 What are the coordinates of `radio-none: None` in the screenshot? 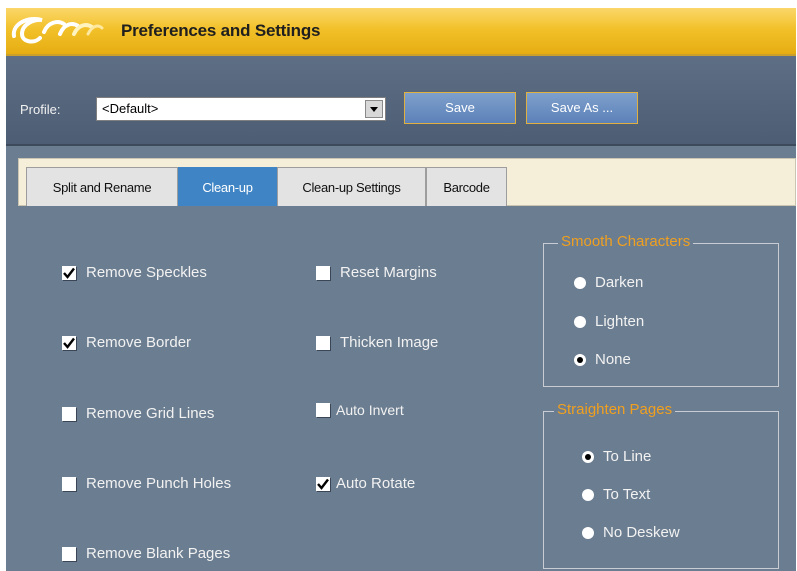 It's located at (602, 359).